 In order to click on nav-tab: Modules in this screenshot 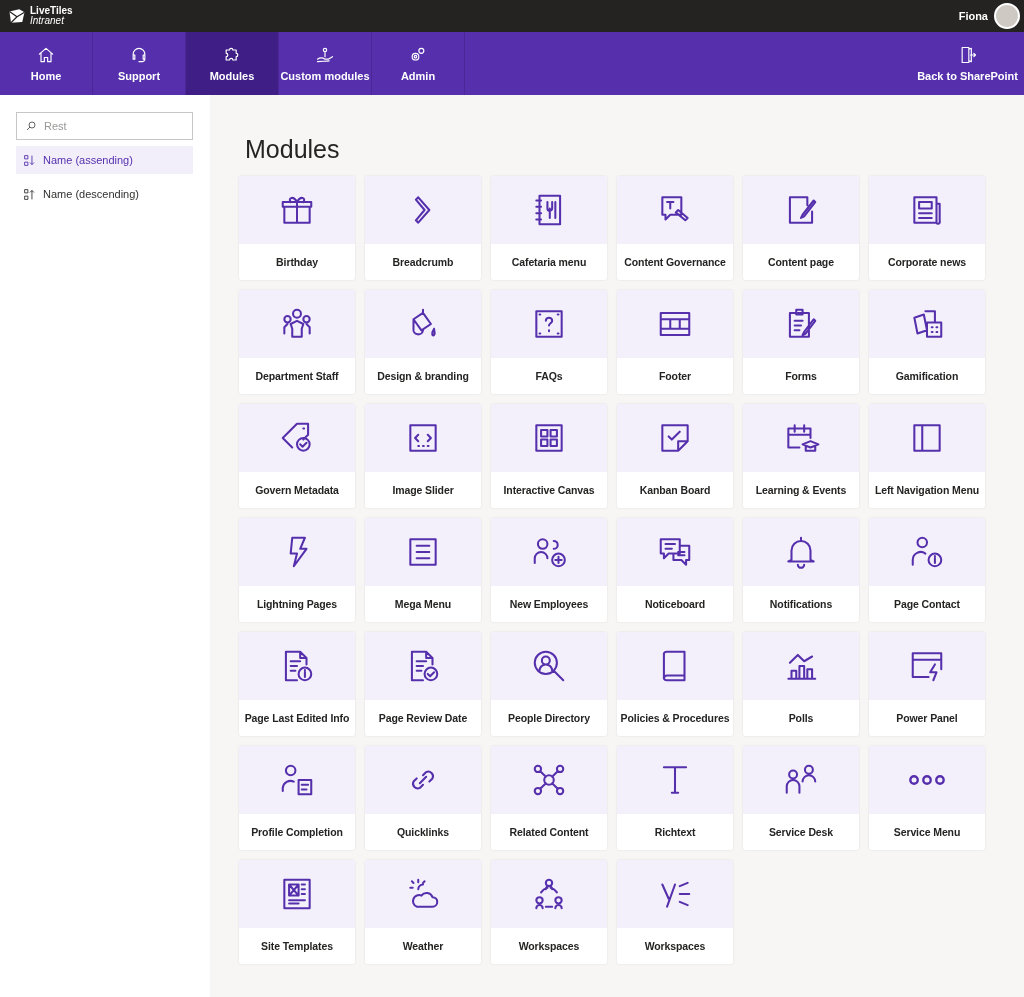, I will do `click(232, 63)`.